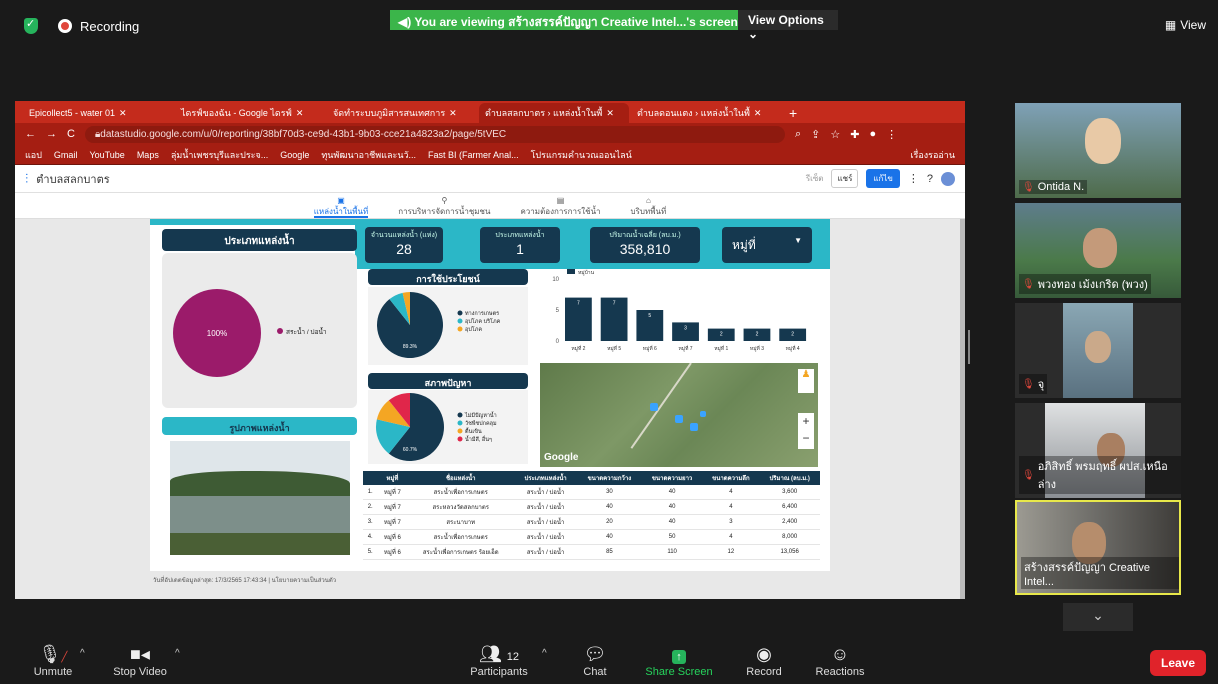  What do you see at coordinates (706, 113) in the screenshot?
I see `browser-tab: ตำบลดอนแตง › แหล่งน้ำในพื้ ✕` at bounding box center [706, 113].